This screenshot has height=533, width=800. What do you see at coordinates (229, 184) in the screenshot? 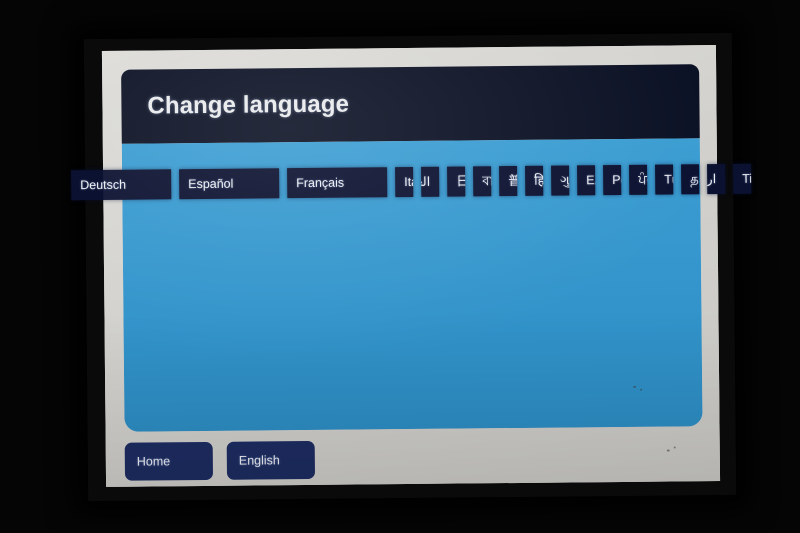
I see `language-button: Español` at bounding box center [229, 184].